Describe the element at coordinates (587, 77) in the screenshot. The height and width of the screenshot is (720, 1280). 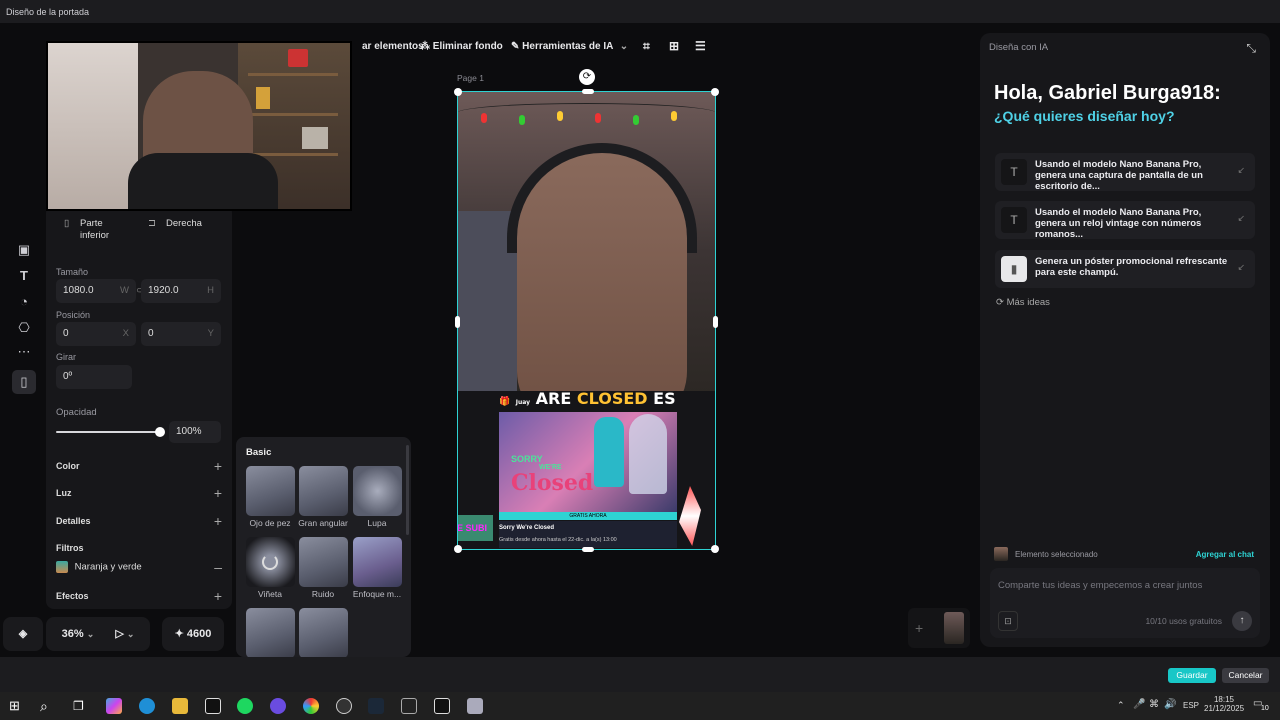
I see `rotate-handle-icon: ⟳` at that location.